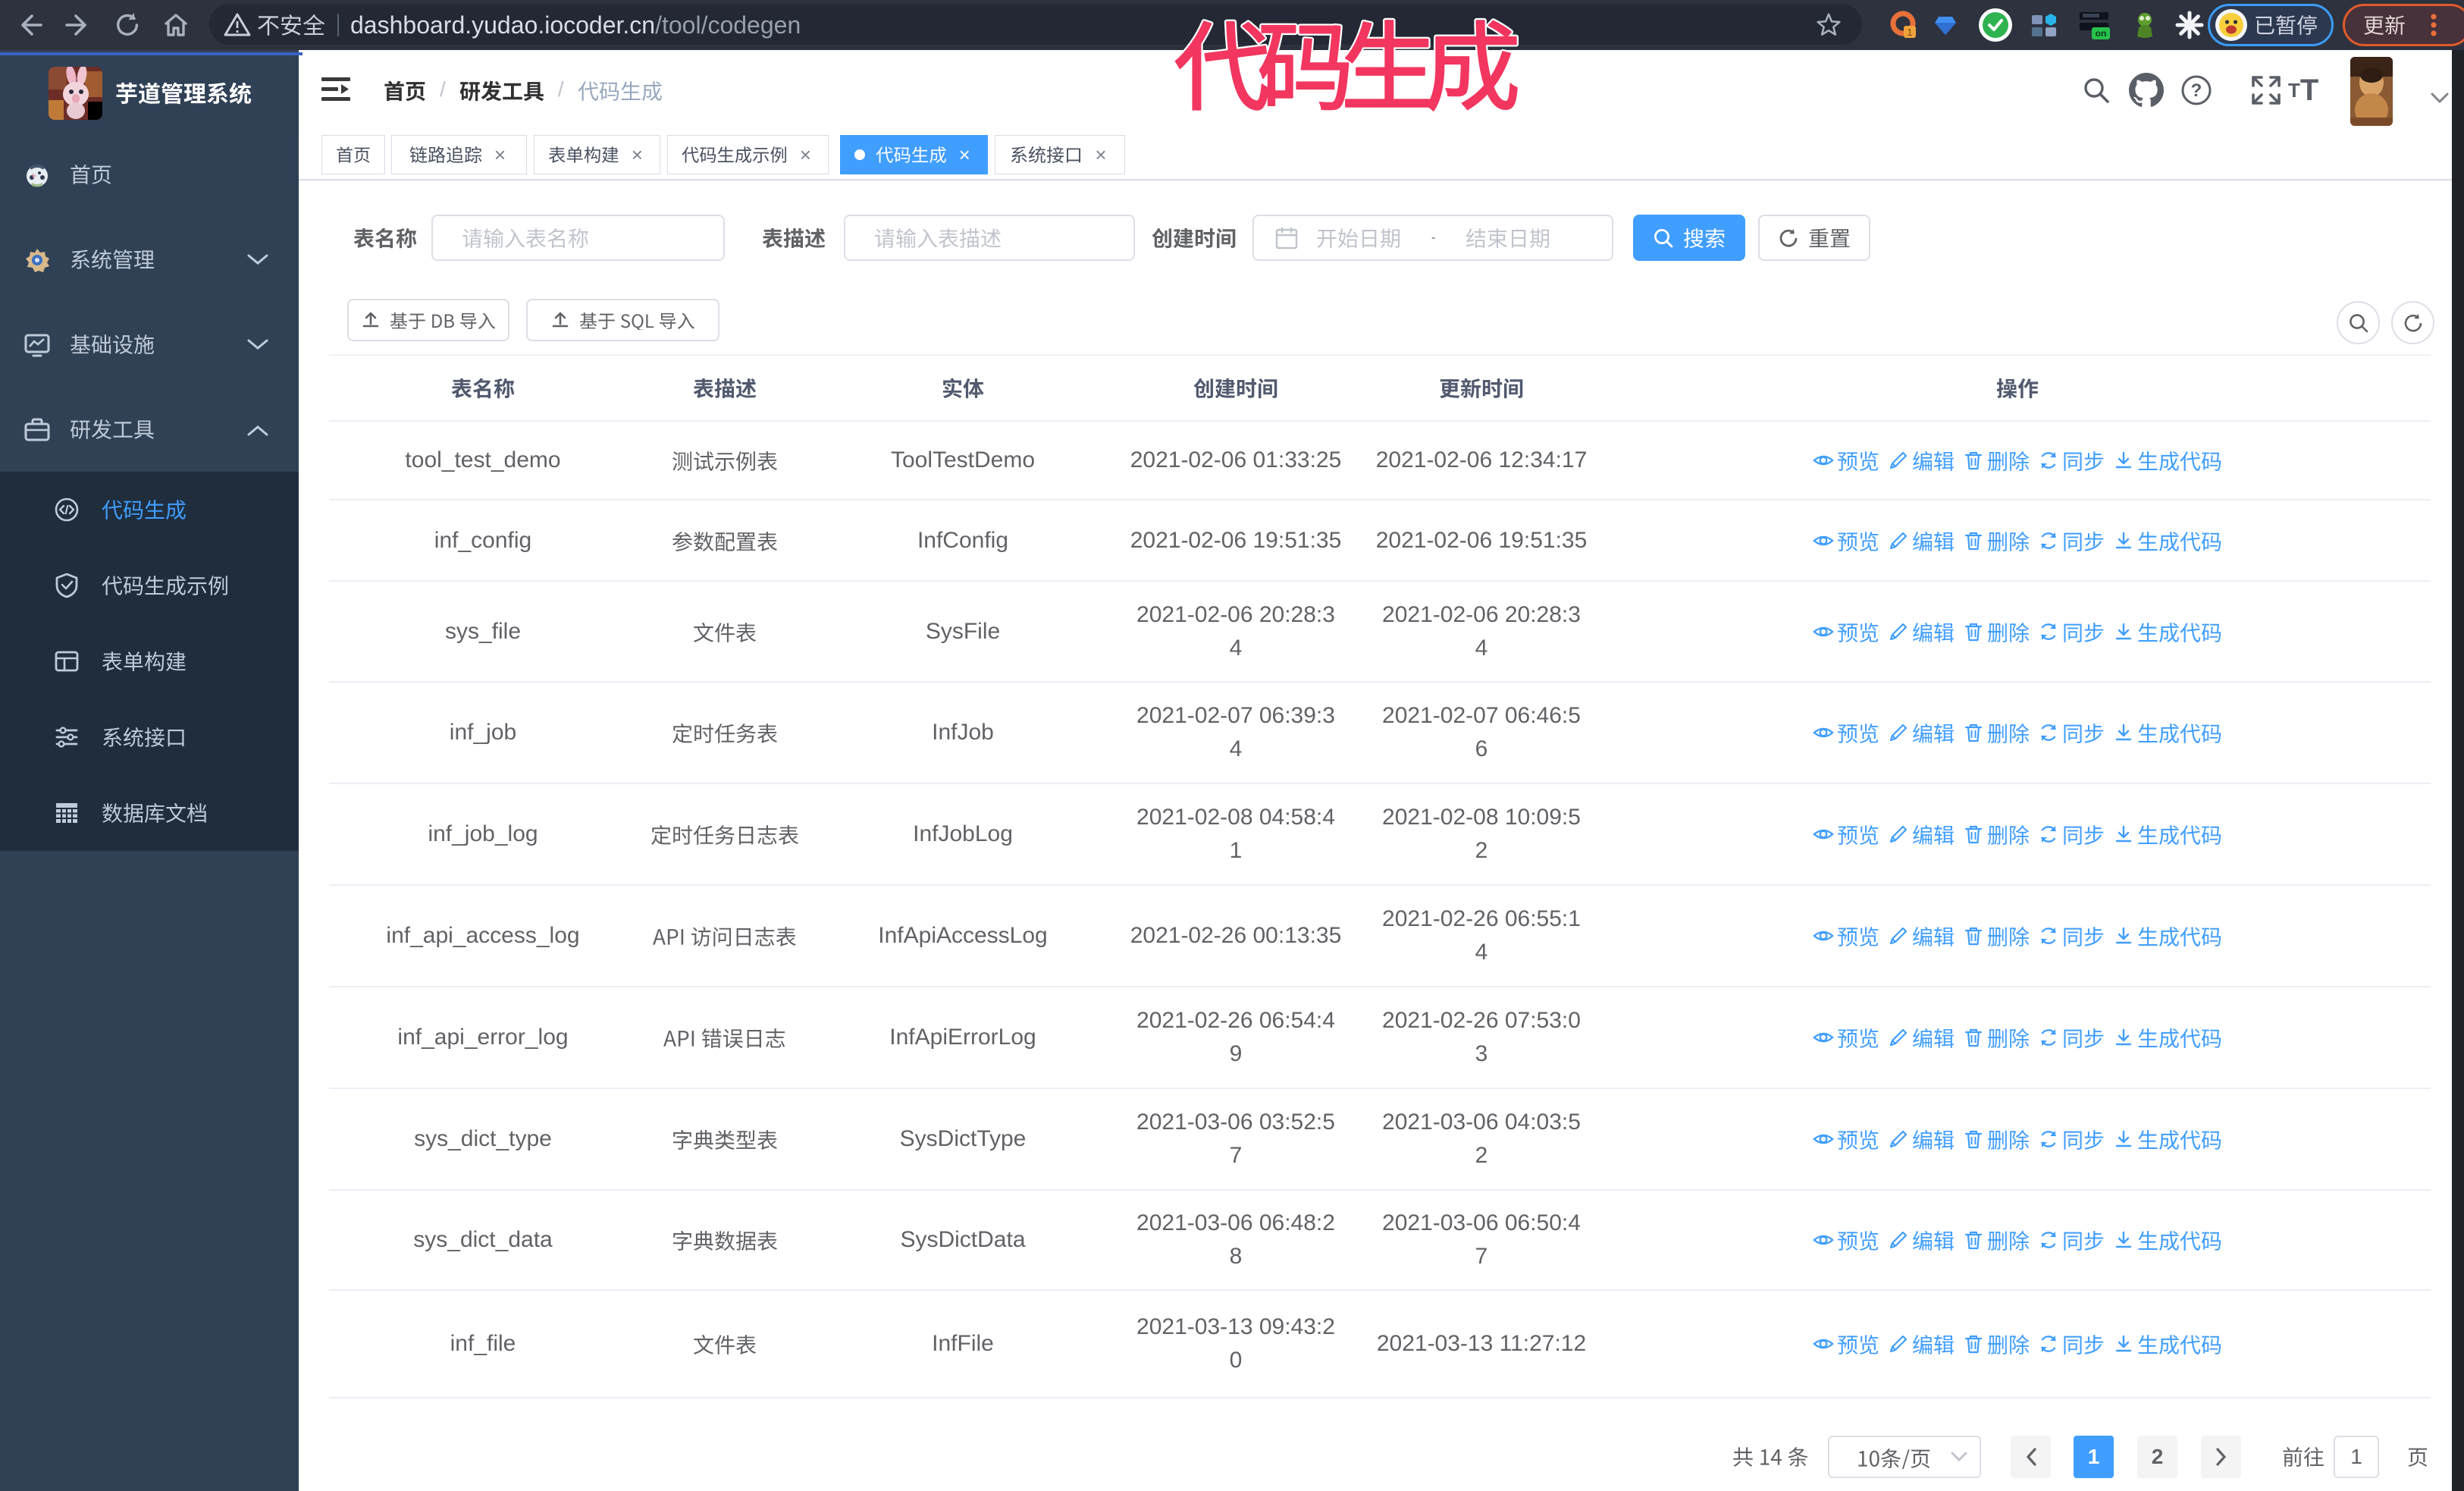 This screenshot has height=1491, width=2464. What do you see at coordinates (1909, 32) in the screenshot?
I see `svg-text: 1` at bounding box center [1909, 32].